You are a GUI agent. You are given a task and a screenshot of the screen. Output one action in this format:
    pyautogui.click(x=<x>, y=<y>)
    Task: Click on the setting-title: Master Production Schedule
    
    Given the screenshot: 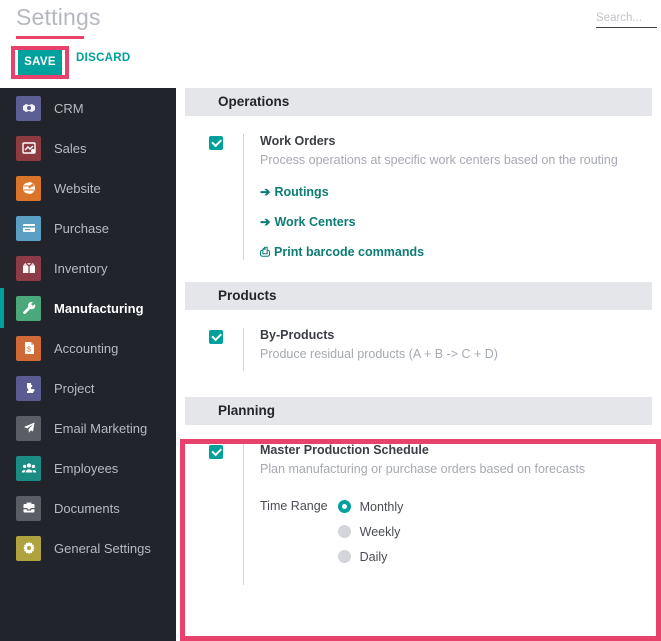 What is the action you would take?
    pyautogui.click(x=344, y=450)
    